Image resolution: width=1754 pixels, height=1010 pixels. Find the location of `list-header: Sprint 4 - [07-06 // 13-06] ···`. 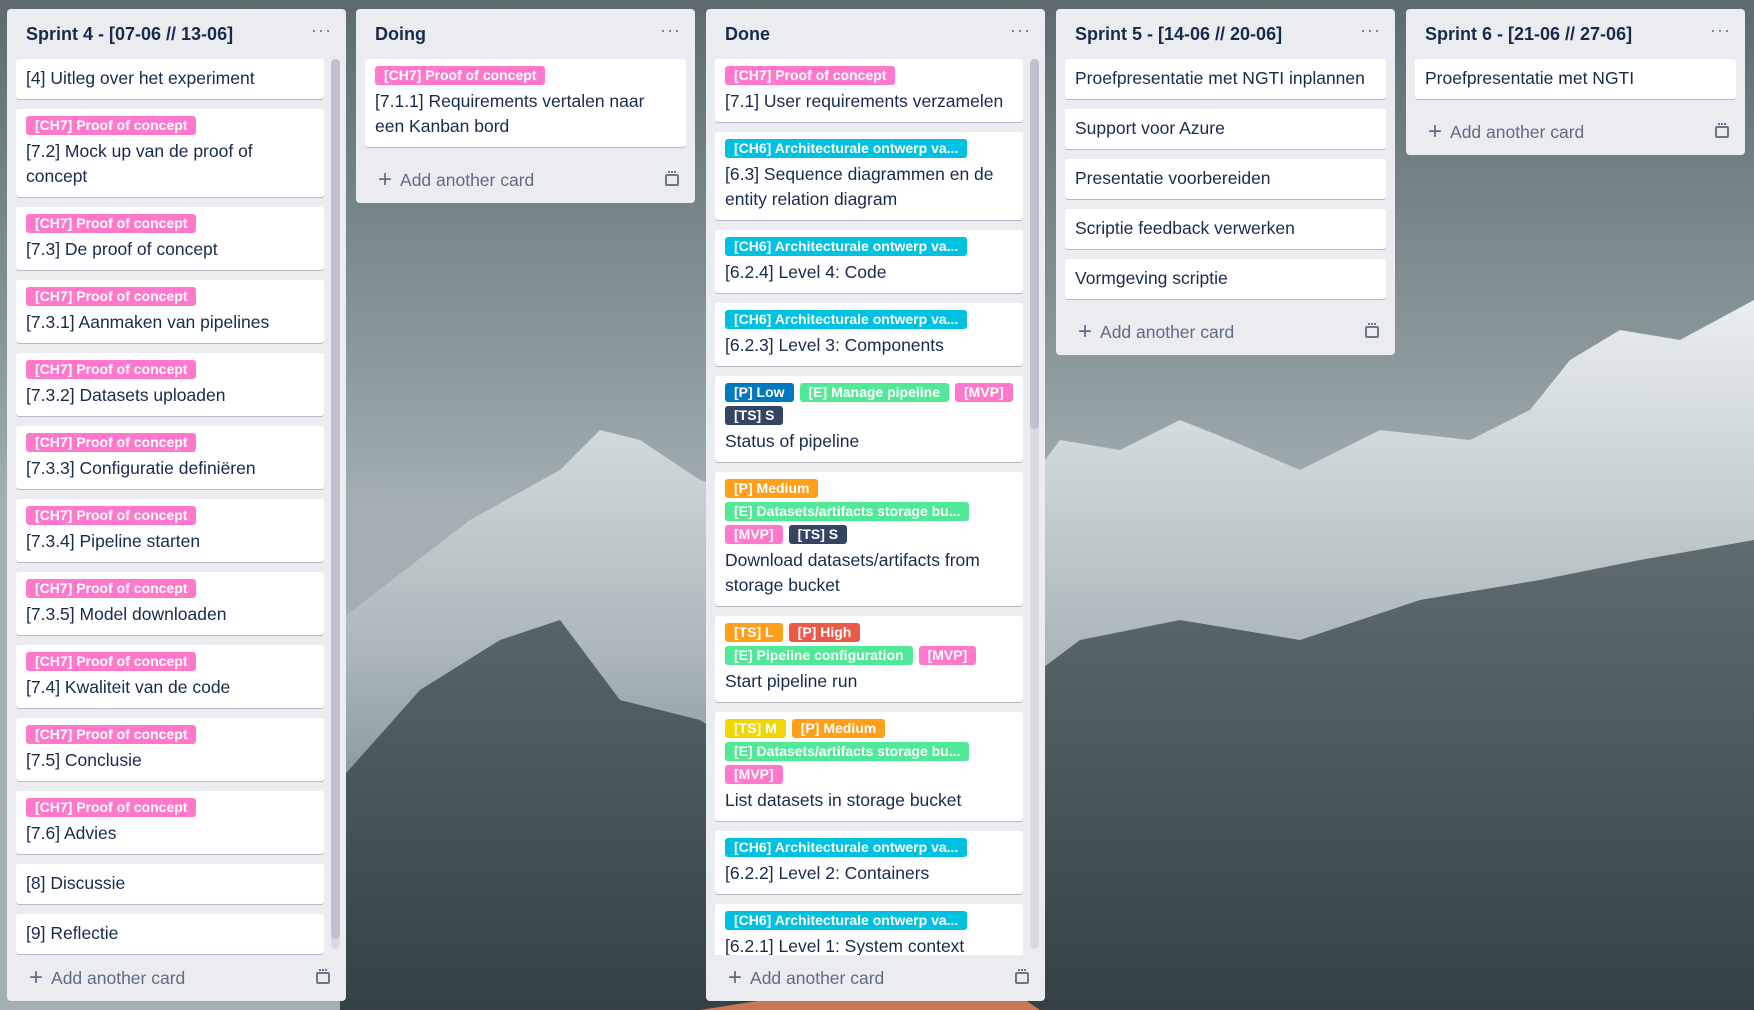

list-header: Sprint 4 - [07-06 // 13-06] ··· is located at coordinates (176, 34).